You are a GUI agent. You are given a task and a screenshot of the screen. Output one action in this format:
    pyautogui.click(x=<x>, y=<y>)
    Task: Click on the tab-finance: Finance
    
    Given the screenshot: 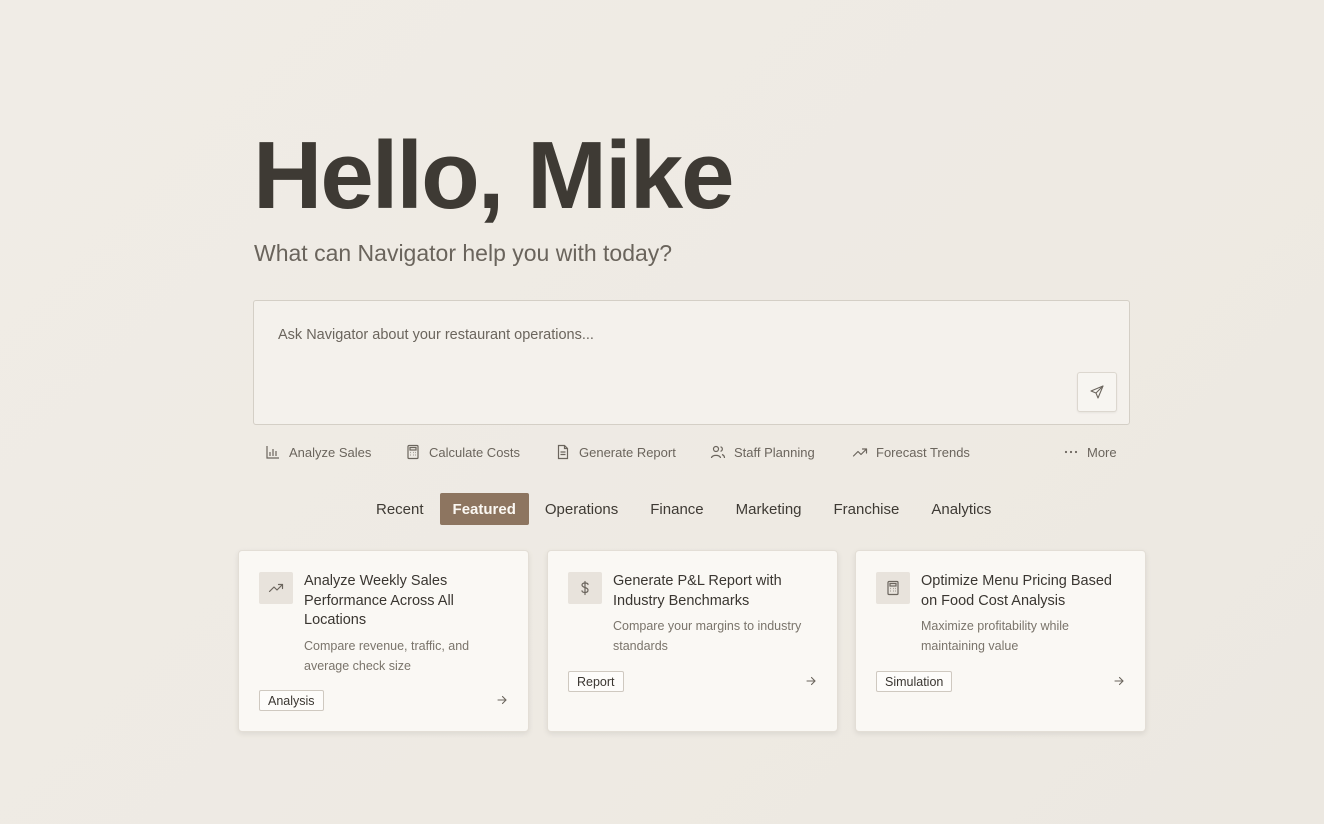 What is the action you would take?
    pyautogui.click(x=676, y=509)
    